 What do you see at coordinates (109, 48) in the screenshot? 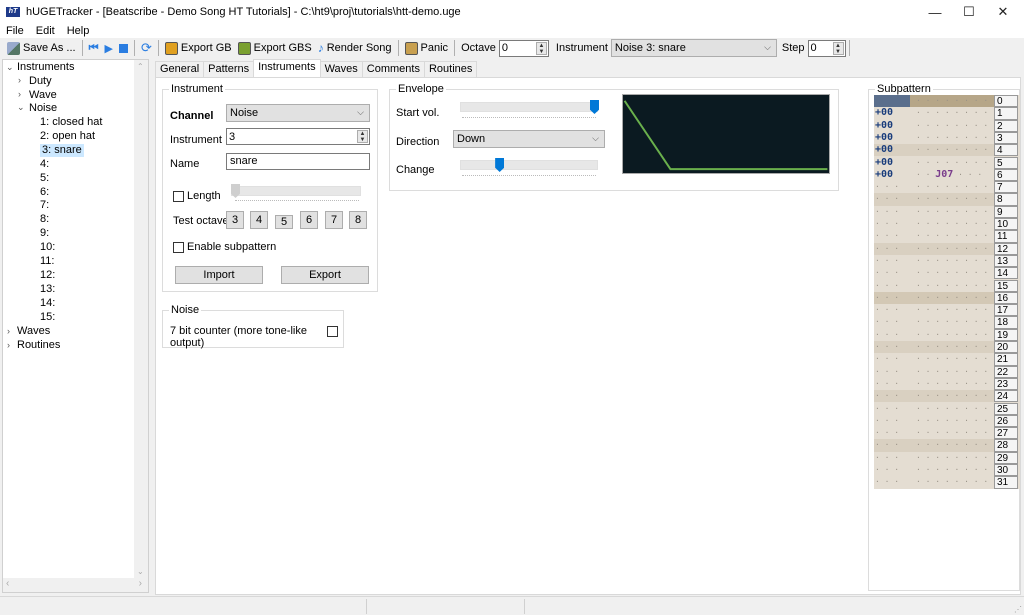
I see `play-button: ▶` at bounding box center [109, 48].